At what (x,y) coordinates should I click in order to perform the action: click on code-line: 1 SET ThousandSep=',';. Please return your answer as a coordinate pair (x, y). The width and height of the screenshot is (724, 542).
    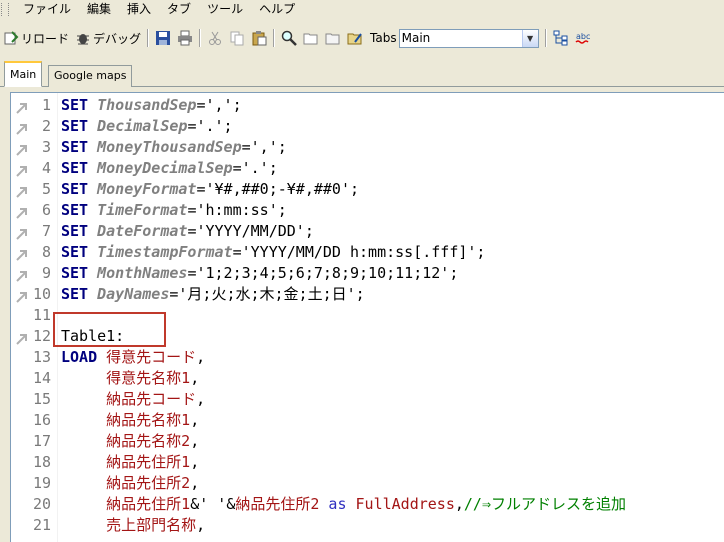
    Looking at the image, I should click on (367, 105).